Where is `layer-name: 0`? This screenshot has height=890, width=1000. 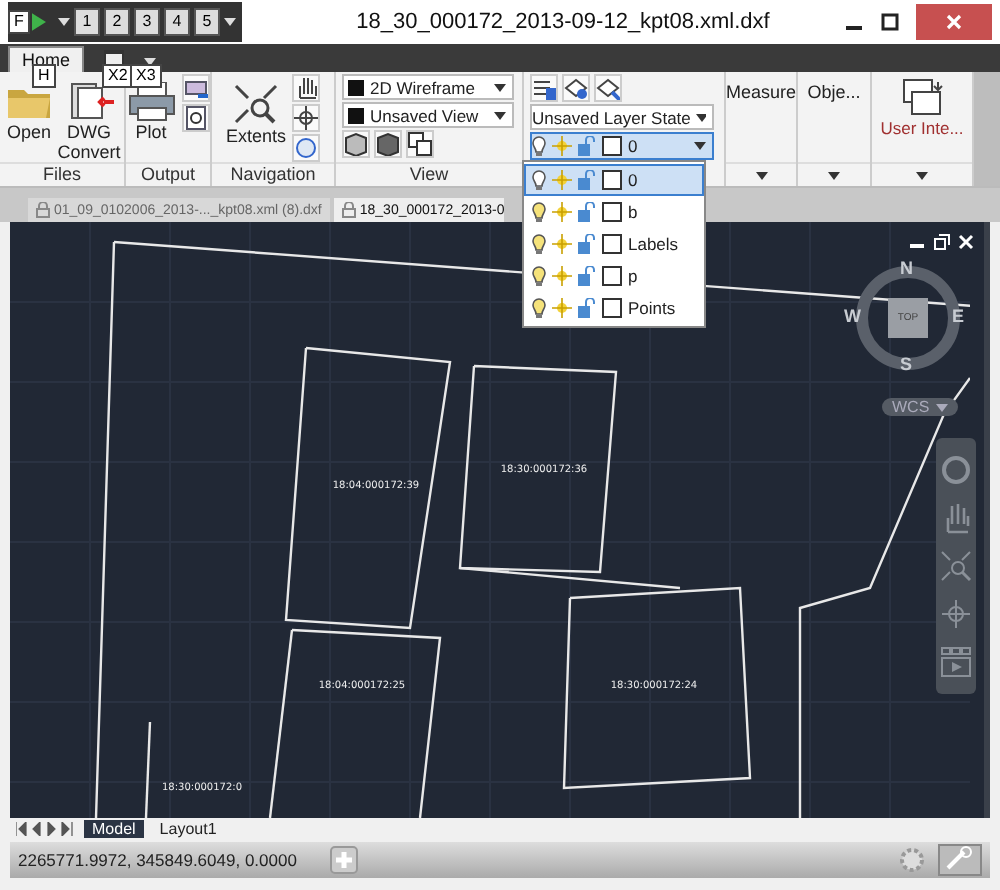 layer-name: 0 is located at coordinates (633, 146).